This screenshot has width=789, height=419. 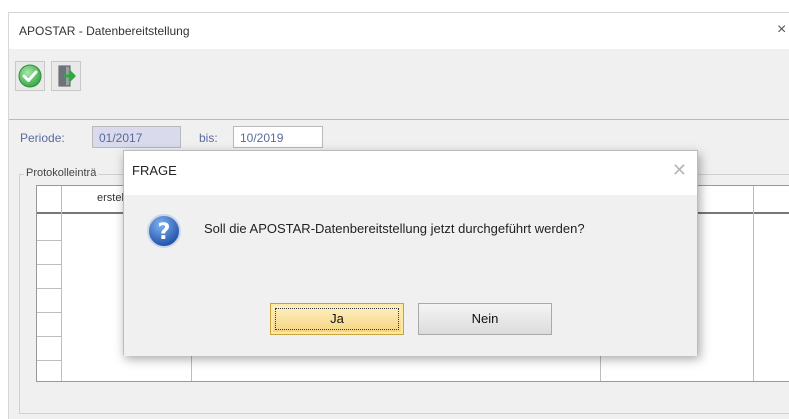 I want to click on period-from-input: 01/2017, so click(x=136, y=137).